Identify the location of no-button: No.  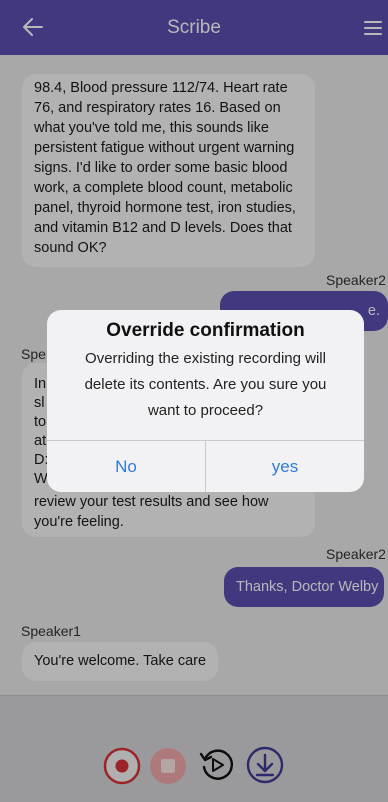
(126, 466).